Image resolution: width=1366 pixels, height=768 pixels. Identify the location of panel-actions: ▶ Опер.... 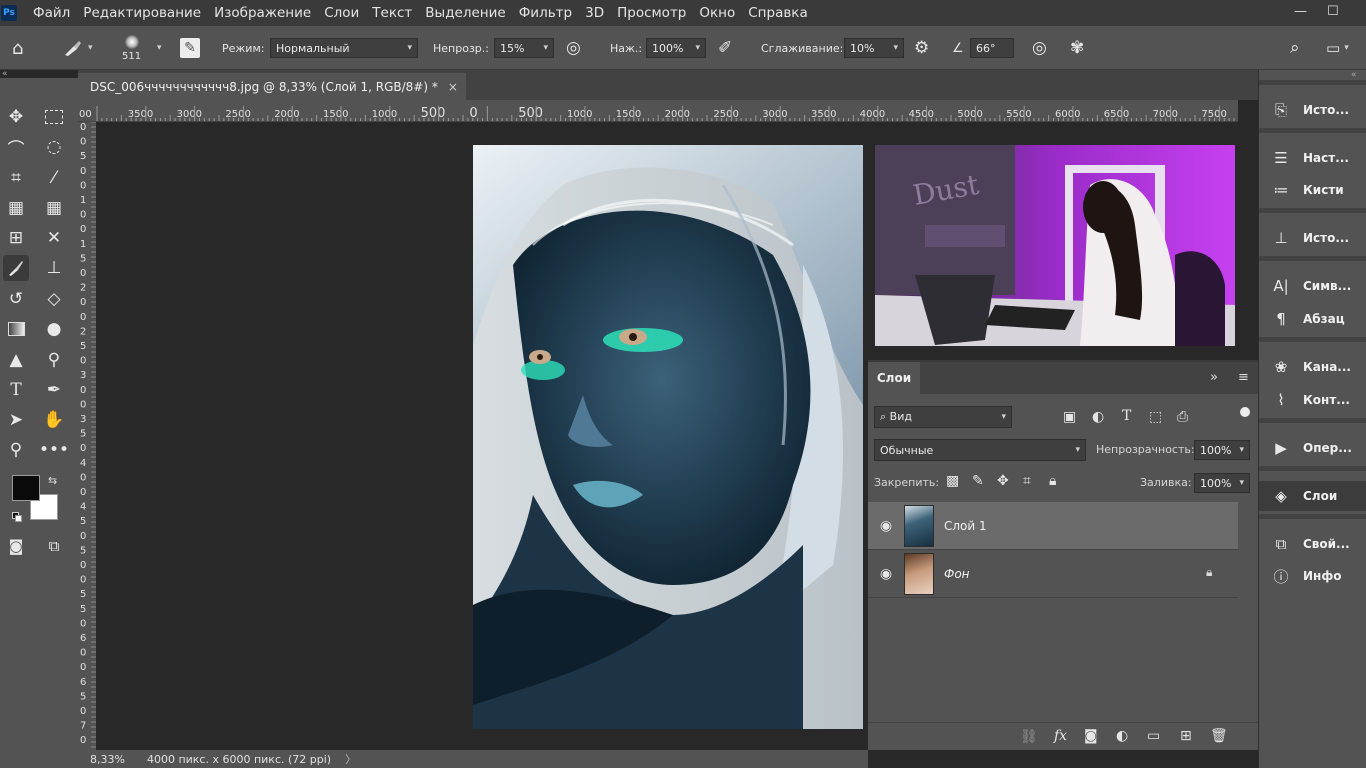
(1312, 448).